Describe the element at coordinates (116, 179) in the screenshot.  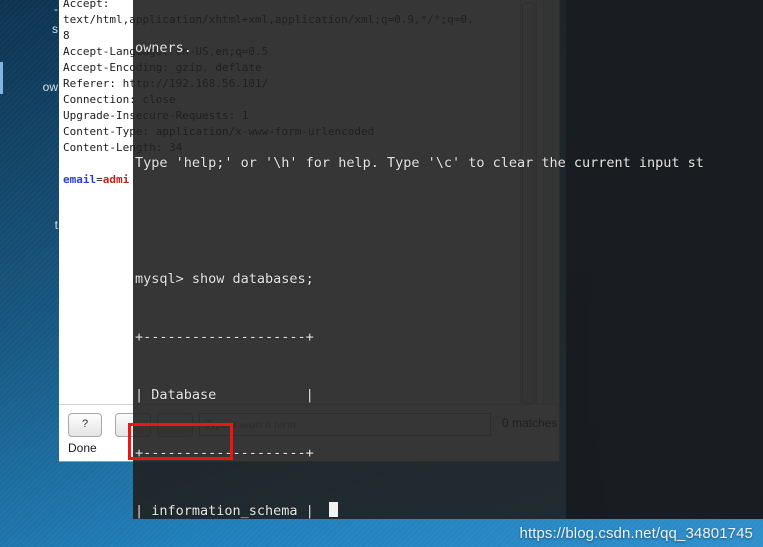
I see `request-param-value: admi` at that location.